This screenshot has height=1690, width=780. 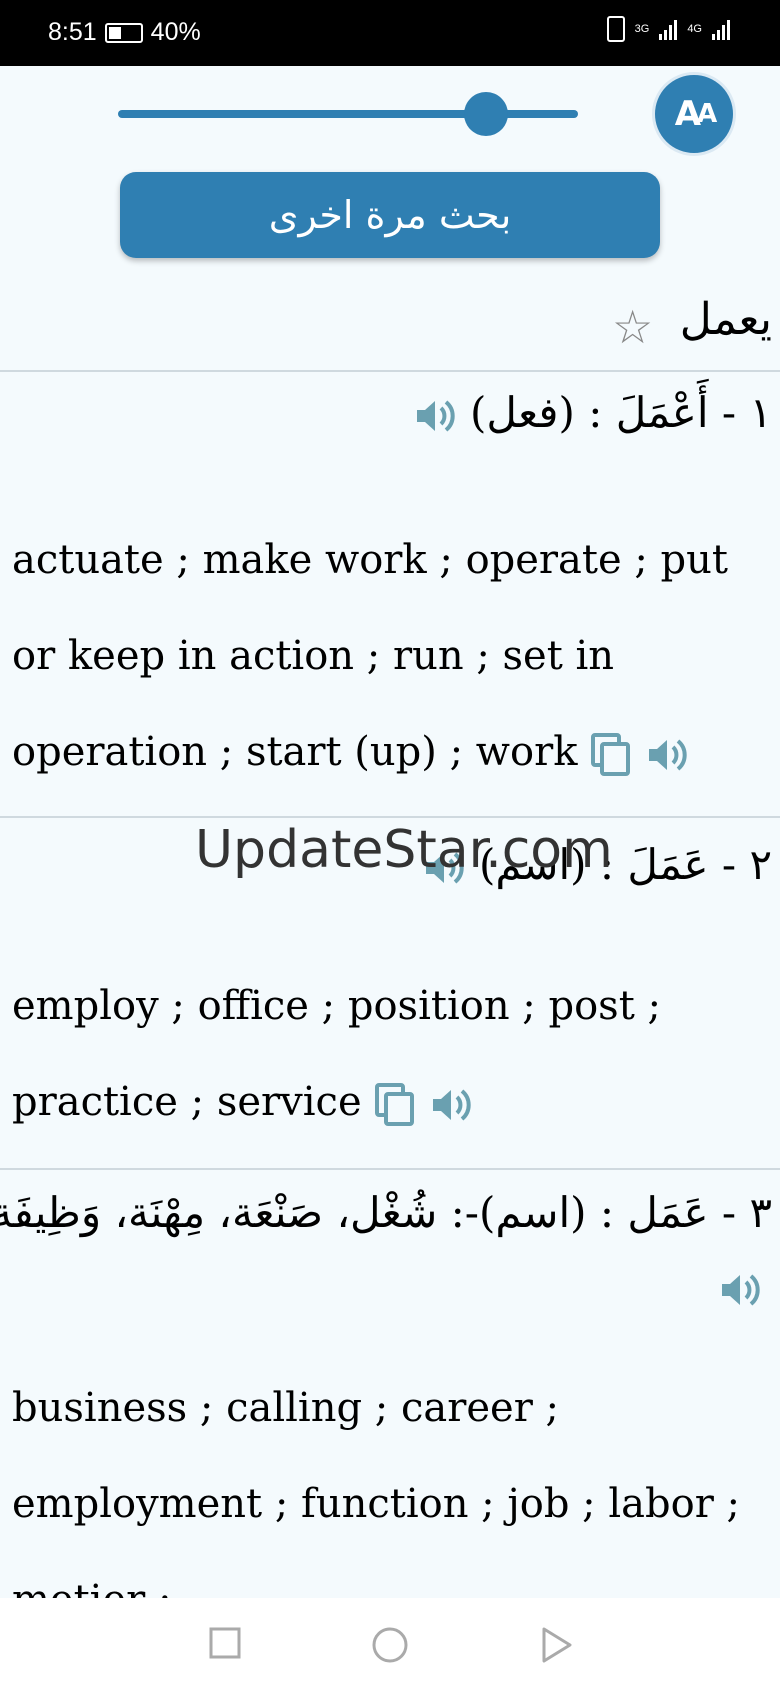 I want to click on font-icon-small: A, so click(x=707, y=114).